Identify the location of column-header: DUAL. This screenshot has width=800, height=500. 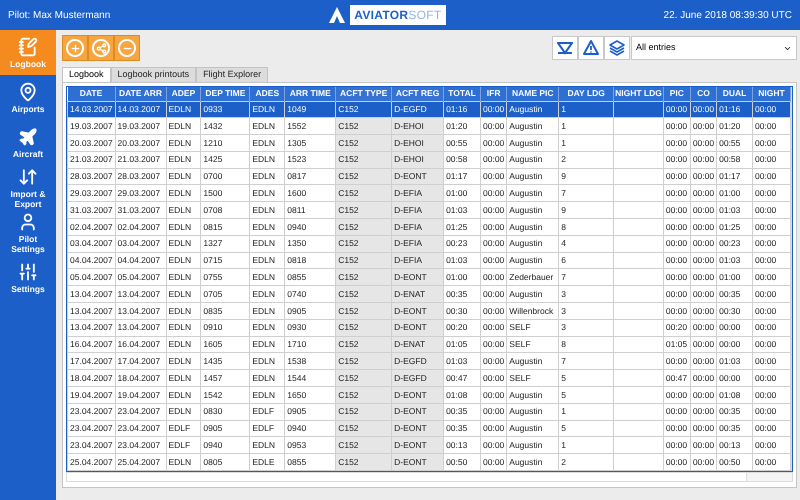
(734, 94).